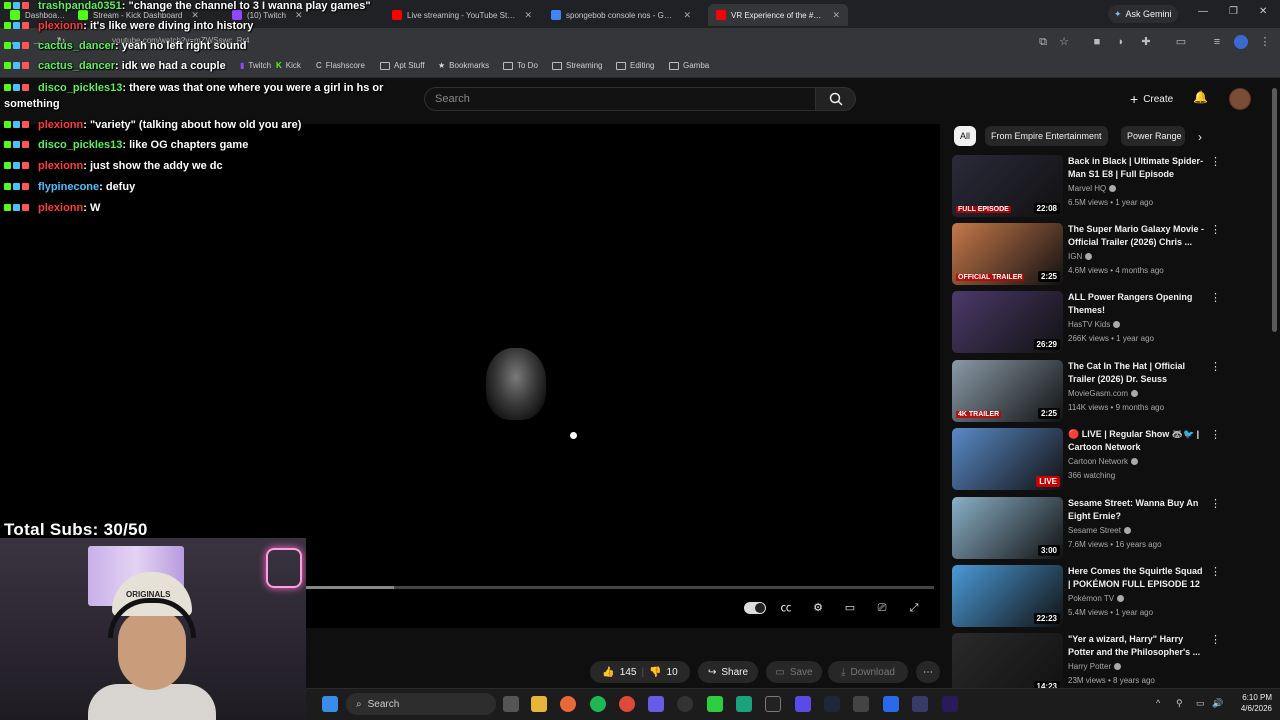 The image size is (1280, 720). Describe the element at coordinates (803, 704) in the screenshot. I see `app-grid-icon` at that location.